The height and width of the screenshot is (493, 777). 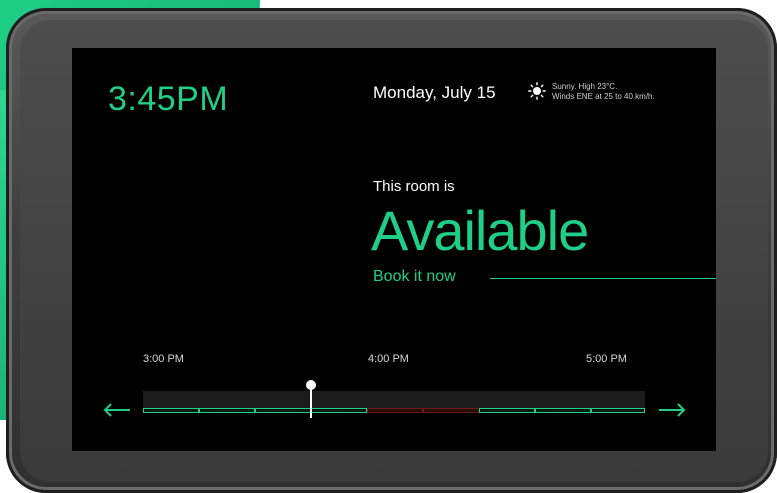 What do you see at coordinates (603, 96) in the screenshot?
I see `weather-line-2: Winds ENE at 25 to 40 km/h.` at bounding box center [603, 96].